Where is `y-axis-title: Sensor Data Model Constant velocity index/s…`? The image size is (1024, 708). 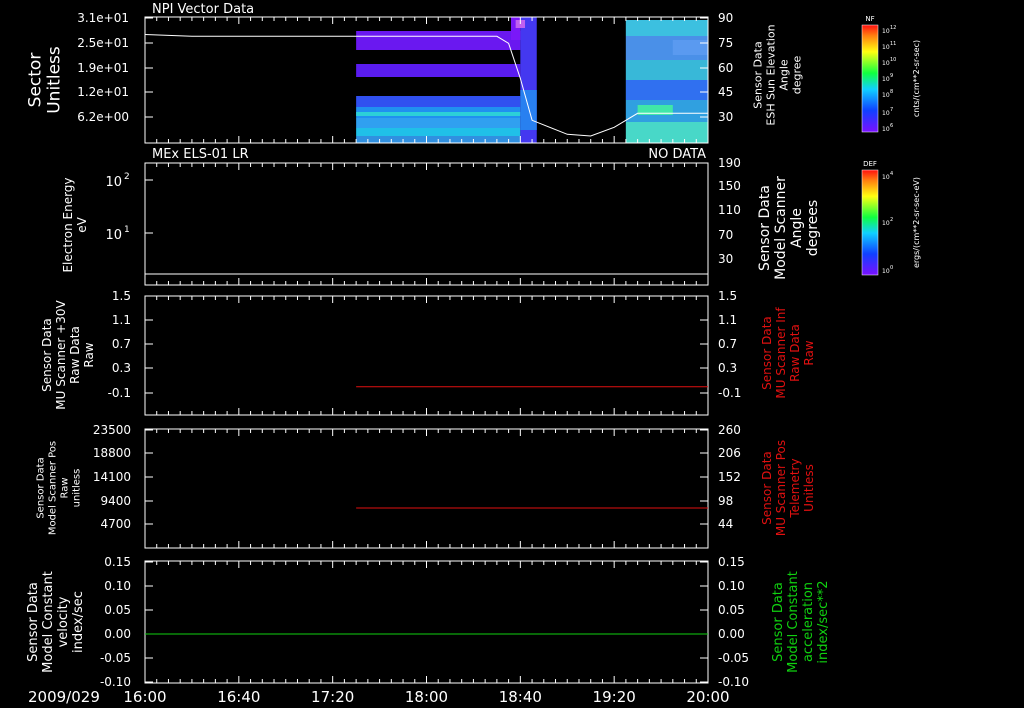
y-axis-title: Sensor Data Model Constant velocity index/s… is located at coordinates (56, 622).